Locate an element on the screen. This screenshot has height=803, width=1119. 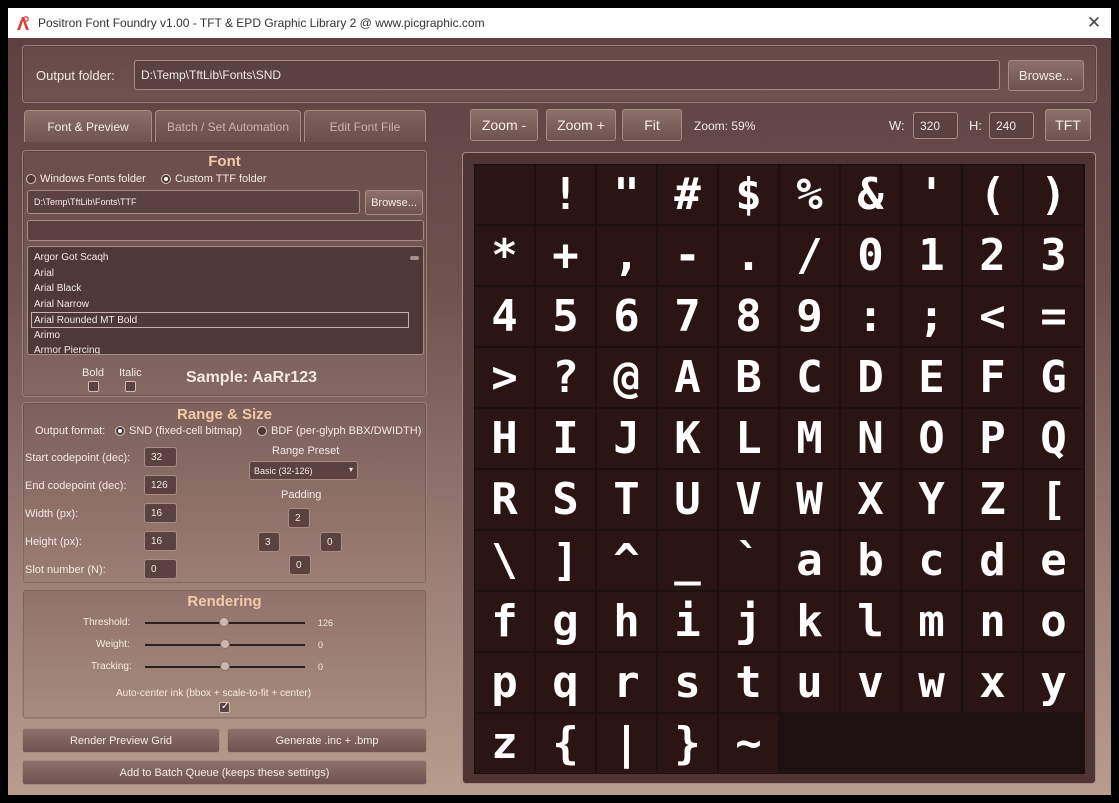
glyph-cell: o is located at coordinates (1053, 621).